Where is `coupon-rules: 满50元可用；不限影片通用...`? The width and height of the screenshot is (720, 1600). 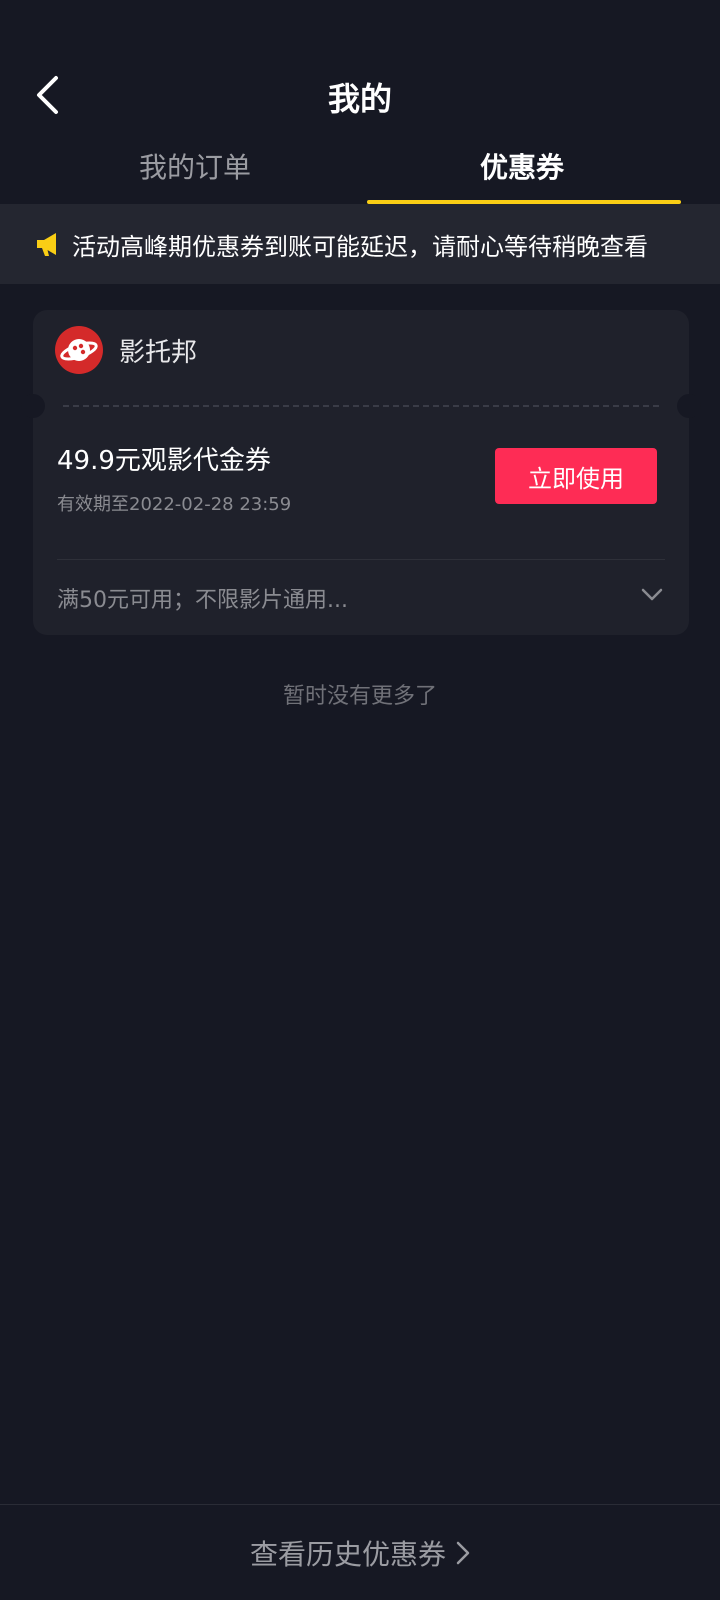 coupon-rules: 满50元可用；不限影片通用... is located at coordinates (202, 600).